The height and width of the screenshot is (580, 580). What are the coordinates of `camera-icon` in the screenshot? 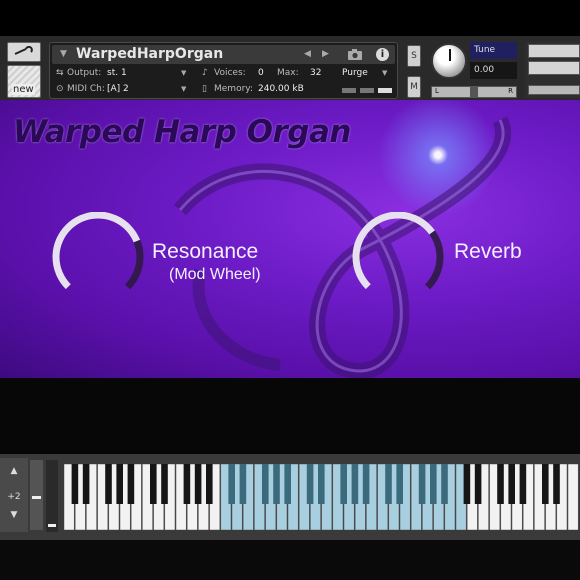 It's located at (355, 54).